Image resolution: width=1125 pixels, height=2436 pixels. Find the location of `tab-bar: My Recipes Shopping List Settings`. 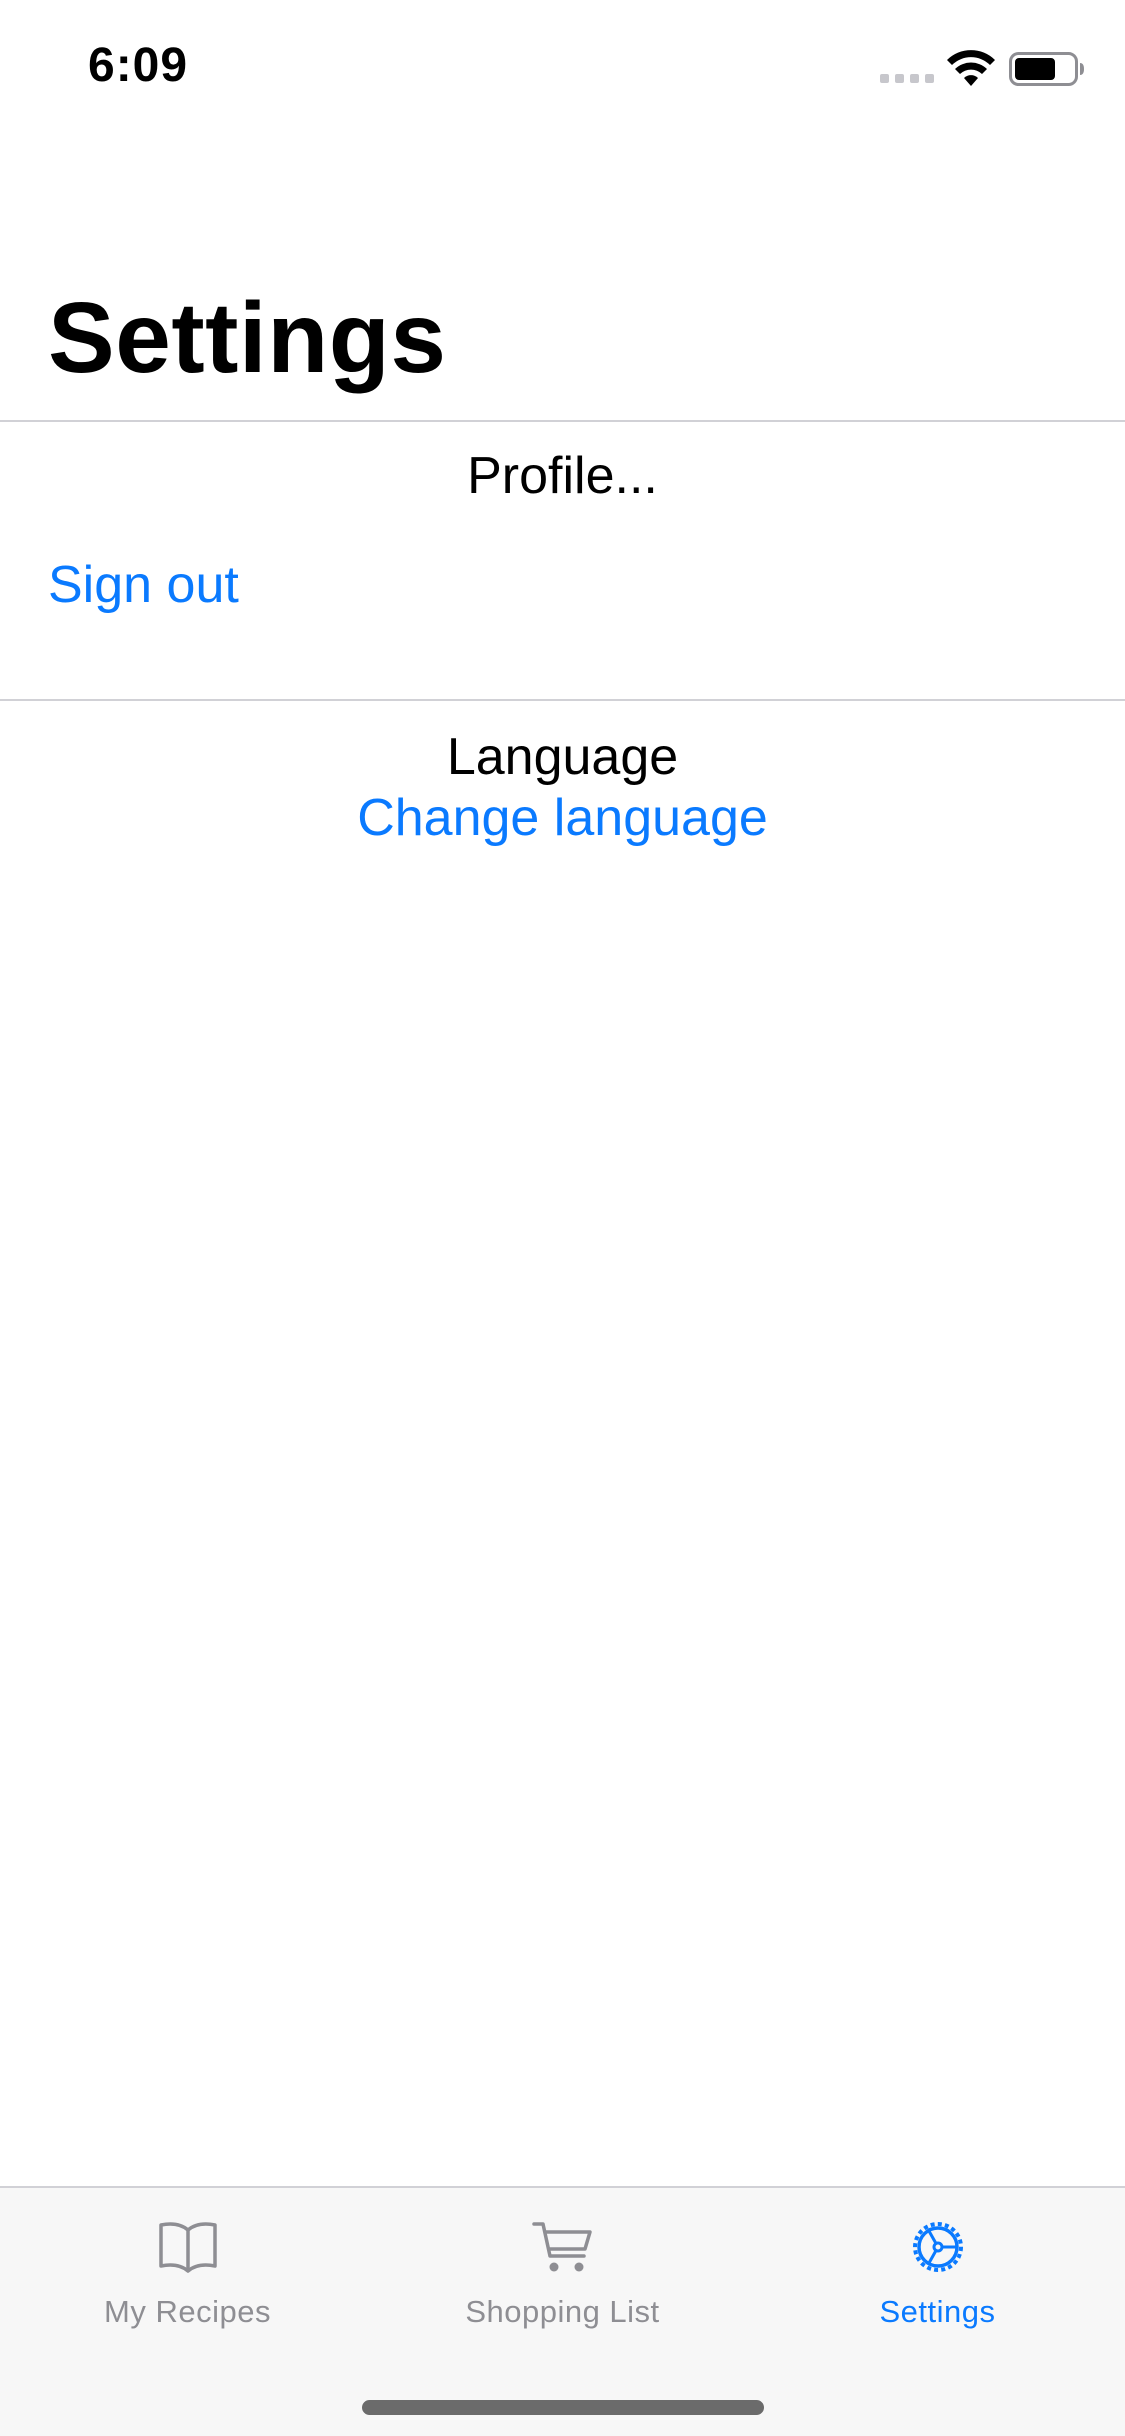

tab-bar: My Recipes Shopping List Settings is located at coordinates (562, 2311).